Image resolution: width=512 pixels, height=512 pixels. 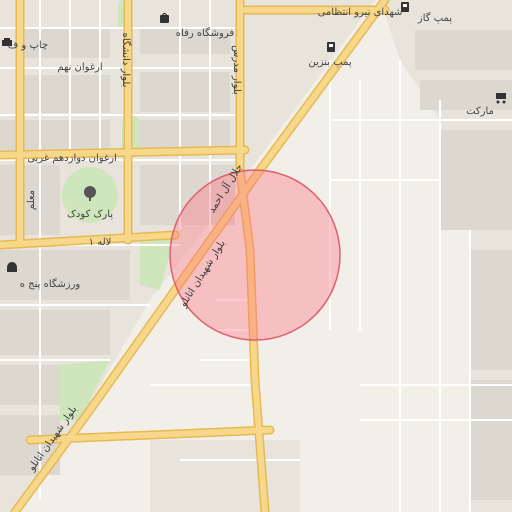 What do you see at coordinates (331, 47) in the screenshot?
I see `fuel-pump-icon` at bounding box center [331, 47].